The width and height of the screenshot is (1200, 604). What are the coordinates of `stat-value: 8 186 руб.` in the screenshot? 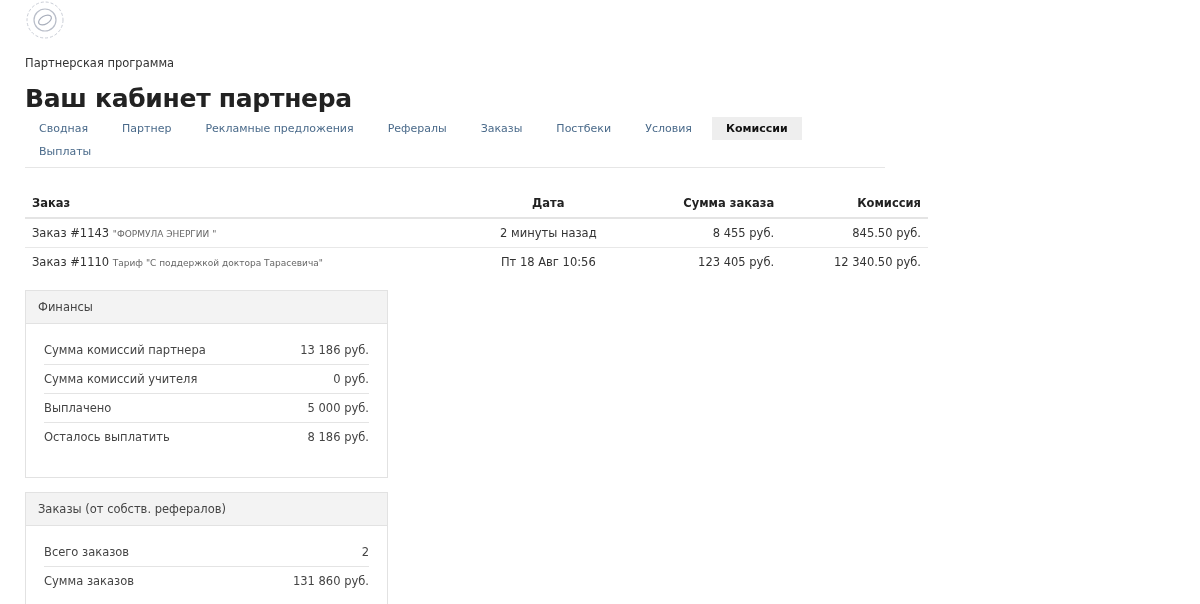 It's located at (338, 437).